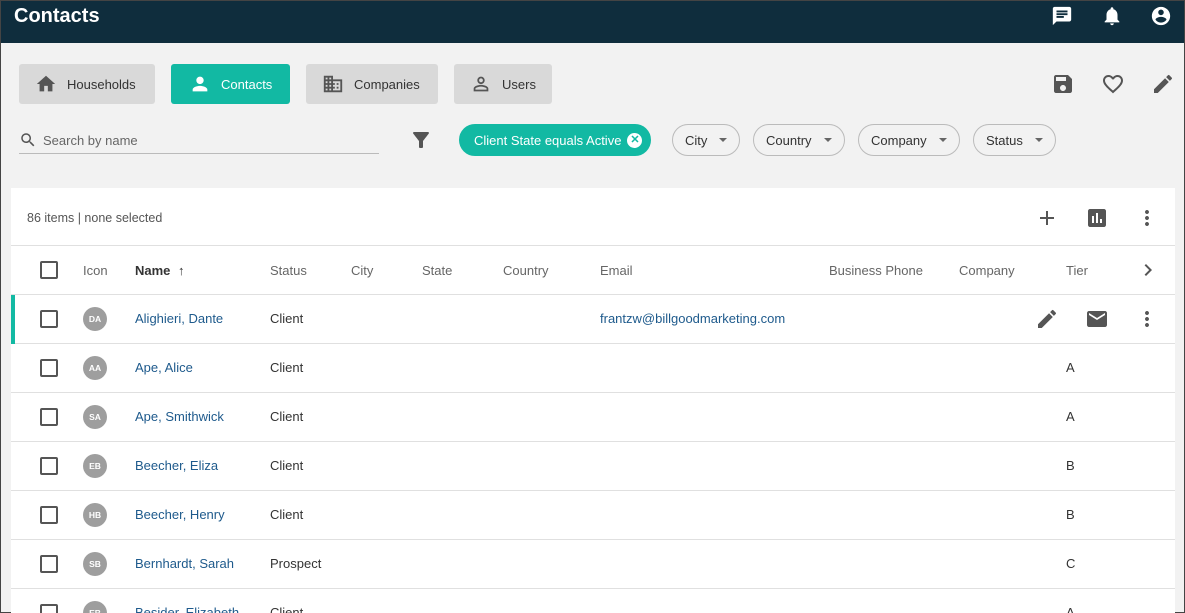 Image resolution: width=1185 pixels, height=613 pixels. What do you see at coordinates (362, 270) in the screenshot?
I see `col-city: City` at bounding box center [362, 270].